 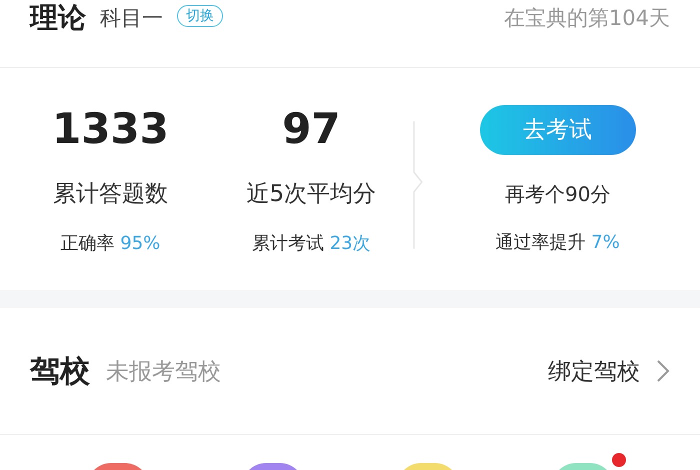 I want to click on days-text: 在宝典的第104天, so click(x=587, y=18).